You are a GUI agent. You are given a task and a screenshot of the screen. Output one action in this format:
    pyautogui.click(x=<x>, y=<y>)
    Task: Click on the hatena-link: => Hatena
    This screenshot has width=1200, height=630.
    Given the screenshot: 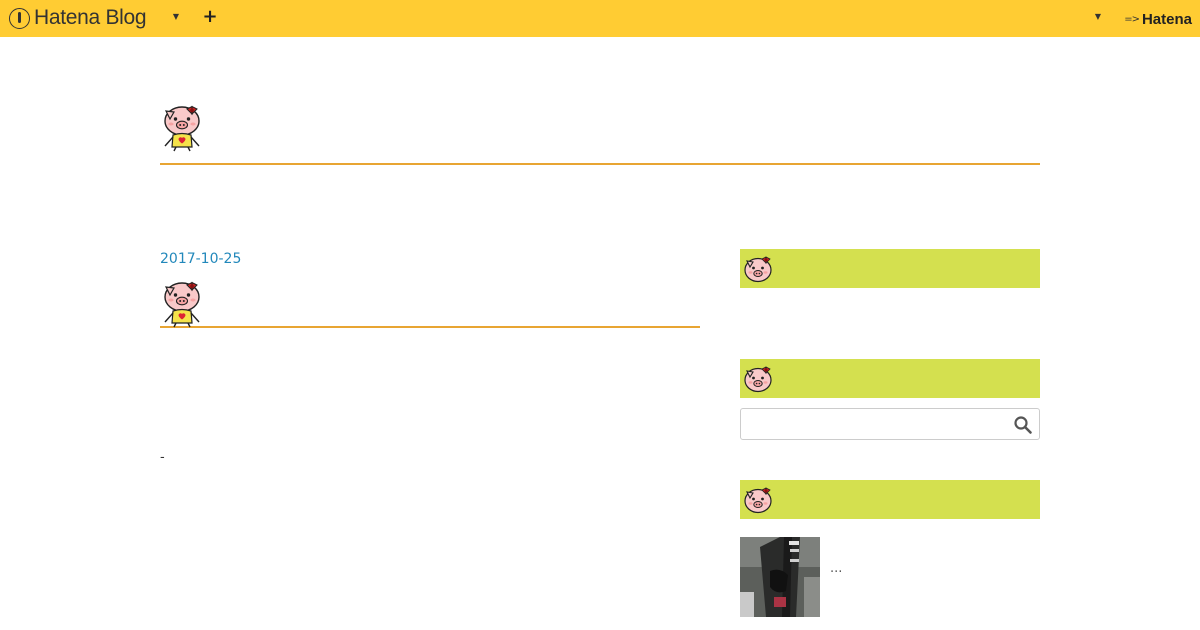 What is the action you would take?
    pyautogui.click(x=1158, y=19)
    